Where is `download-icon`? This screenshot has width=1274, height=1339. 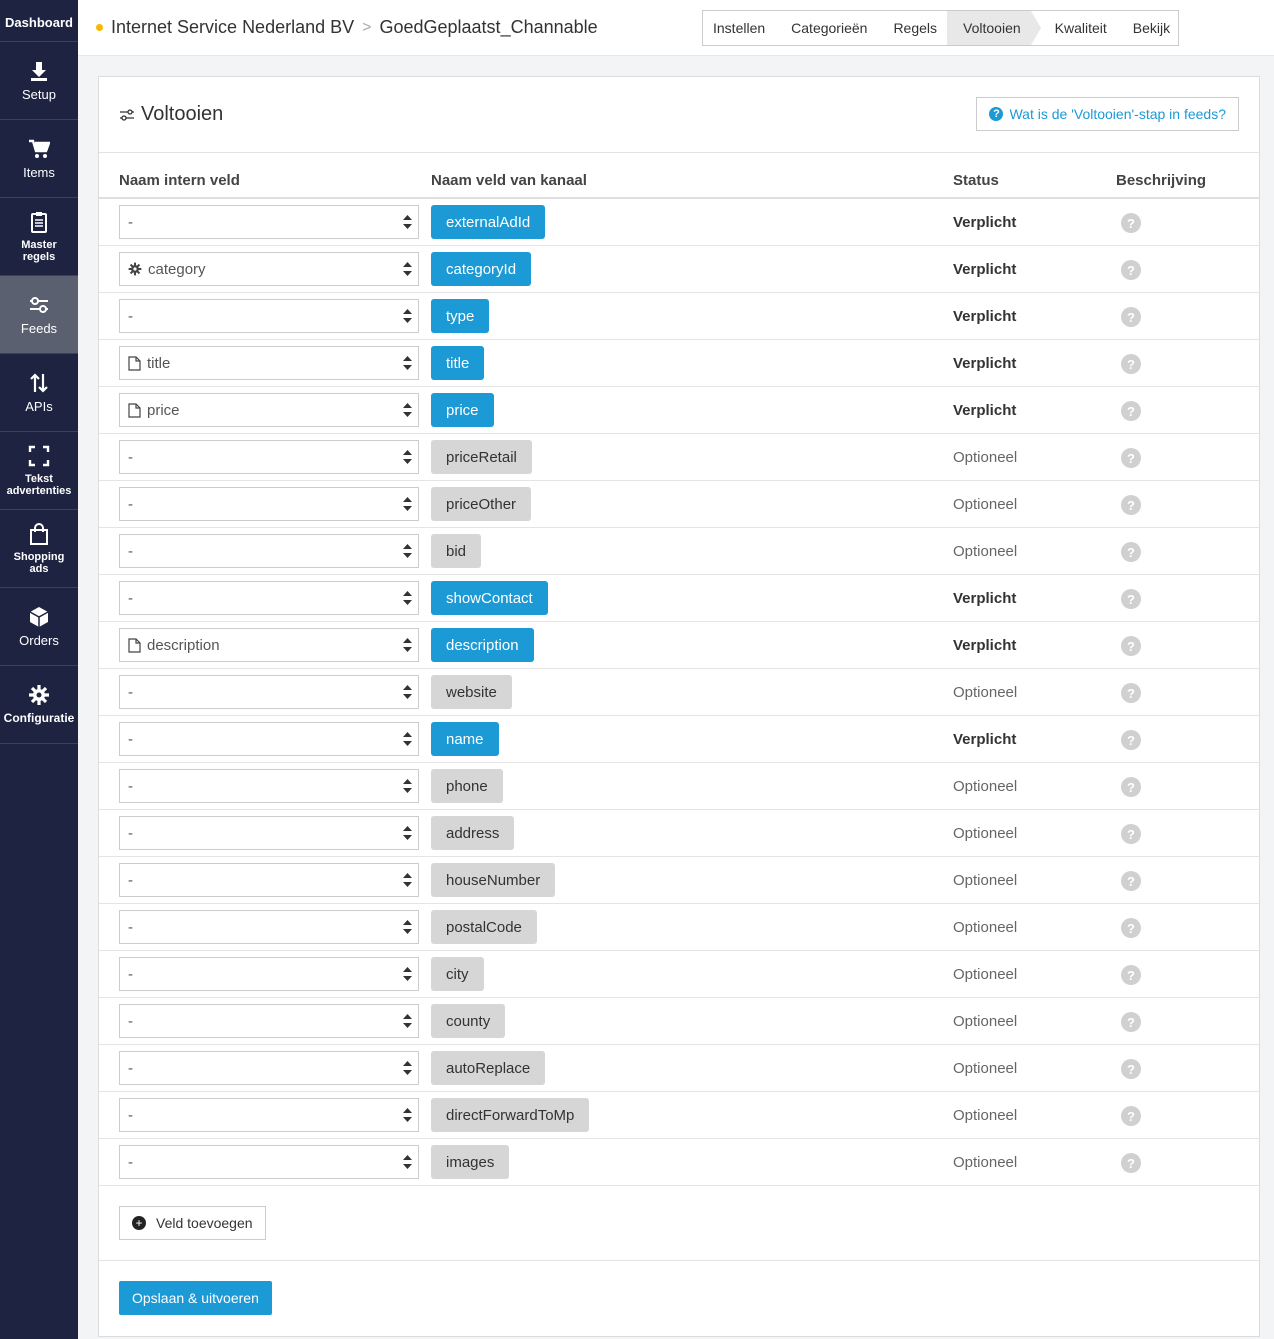 download-icon is located at coordinates (39, 71).